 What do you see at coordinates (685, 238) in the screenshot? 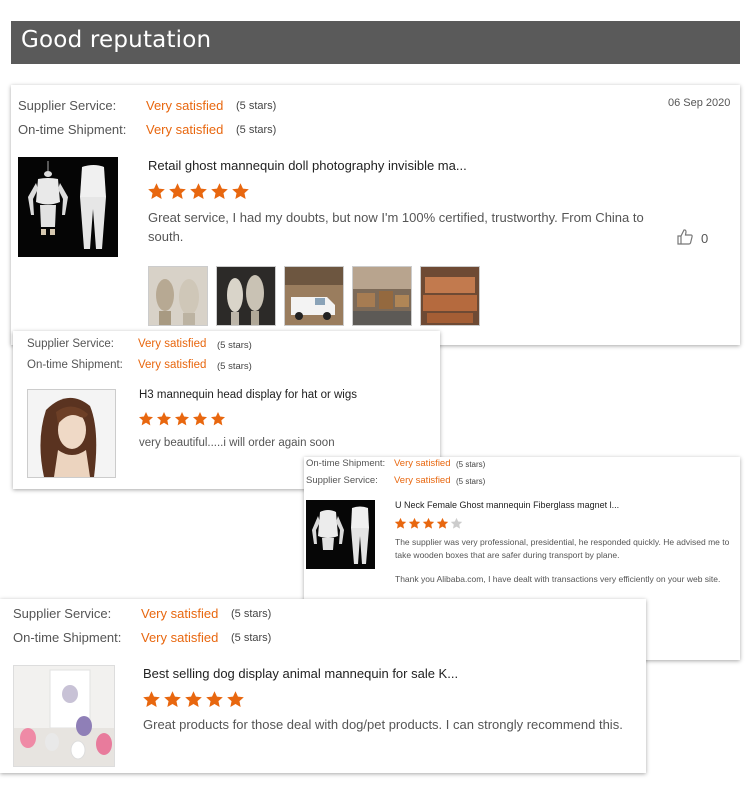
I see `thumbs-up-icon` at bounding box center [685, 238].